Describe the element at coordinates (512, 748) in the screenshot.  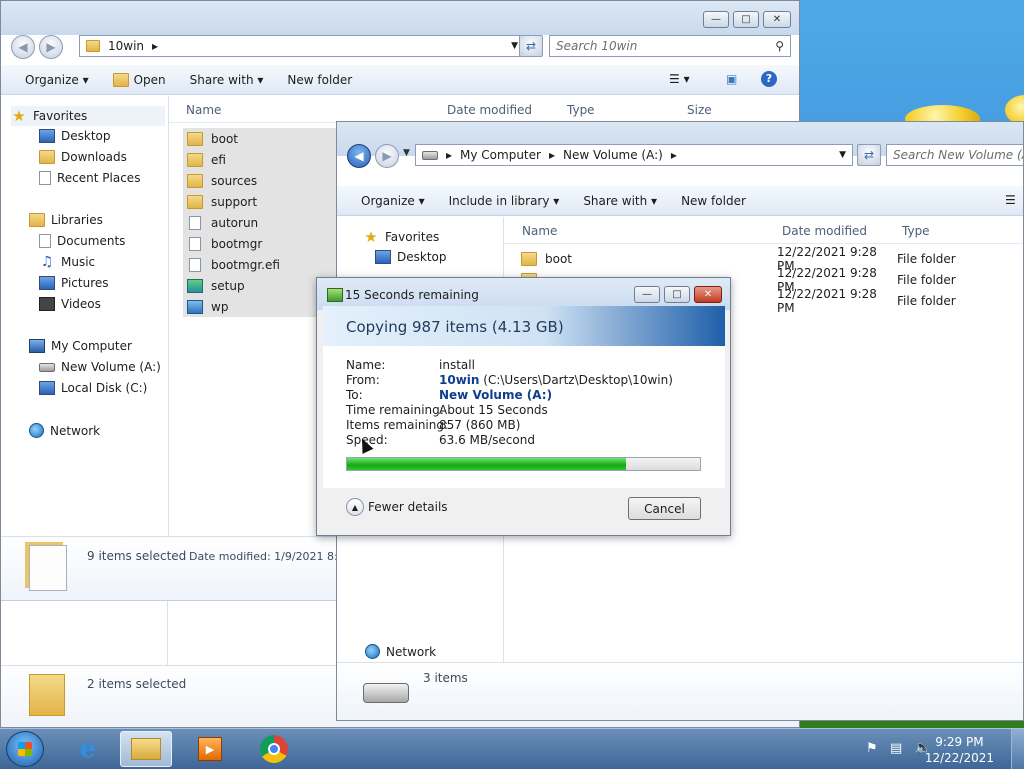
I see `taskbar: e ▶ ⚑ ▤ 🔈 9:29 PM 12/22/2021` at that location.